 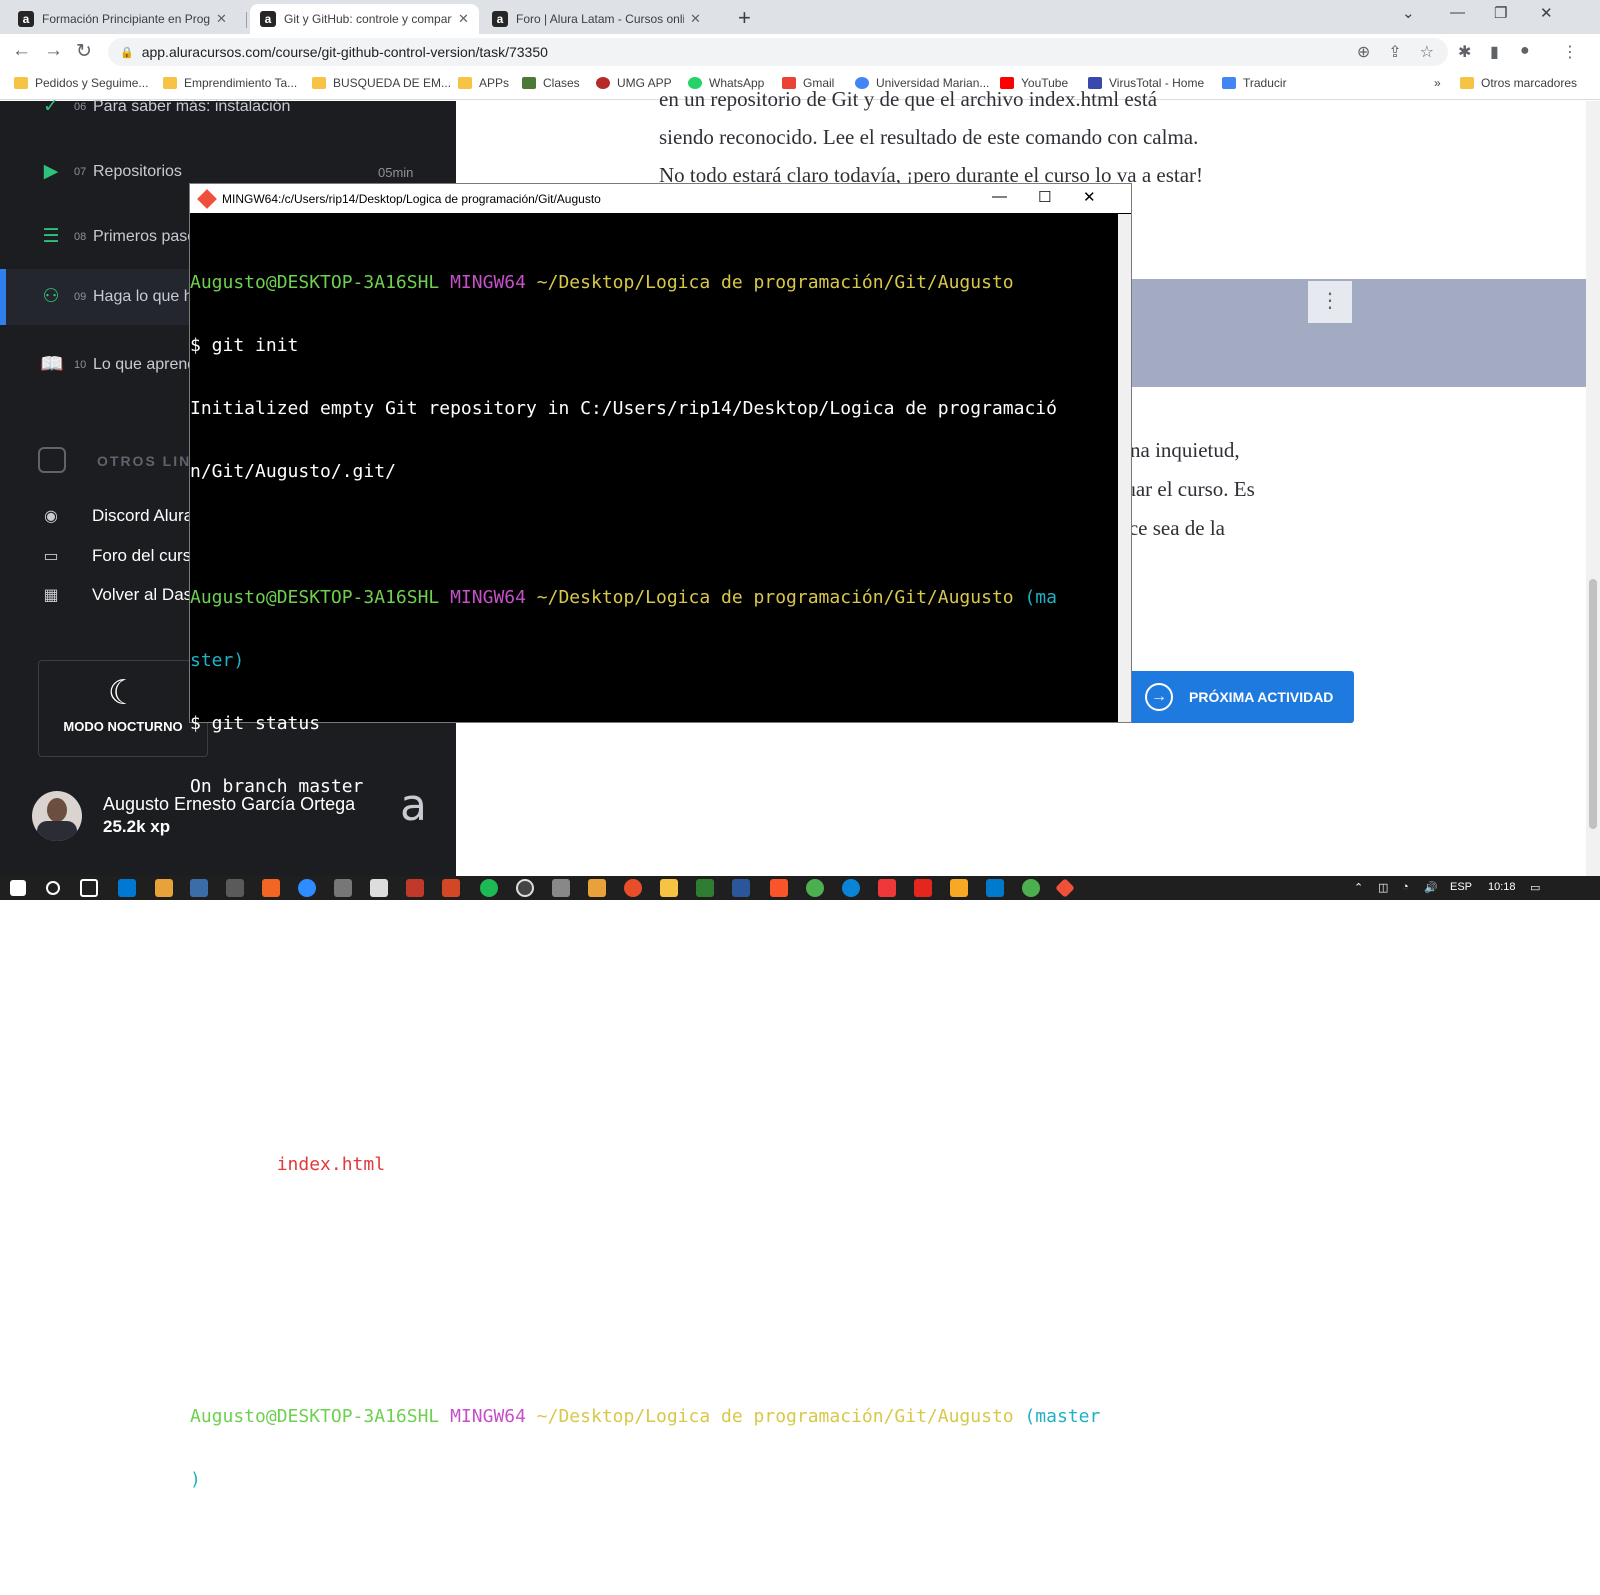 I want to click on file-explorer-icon, so click(x=669, y=888).